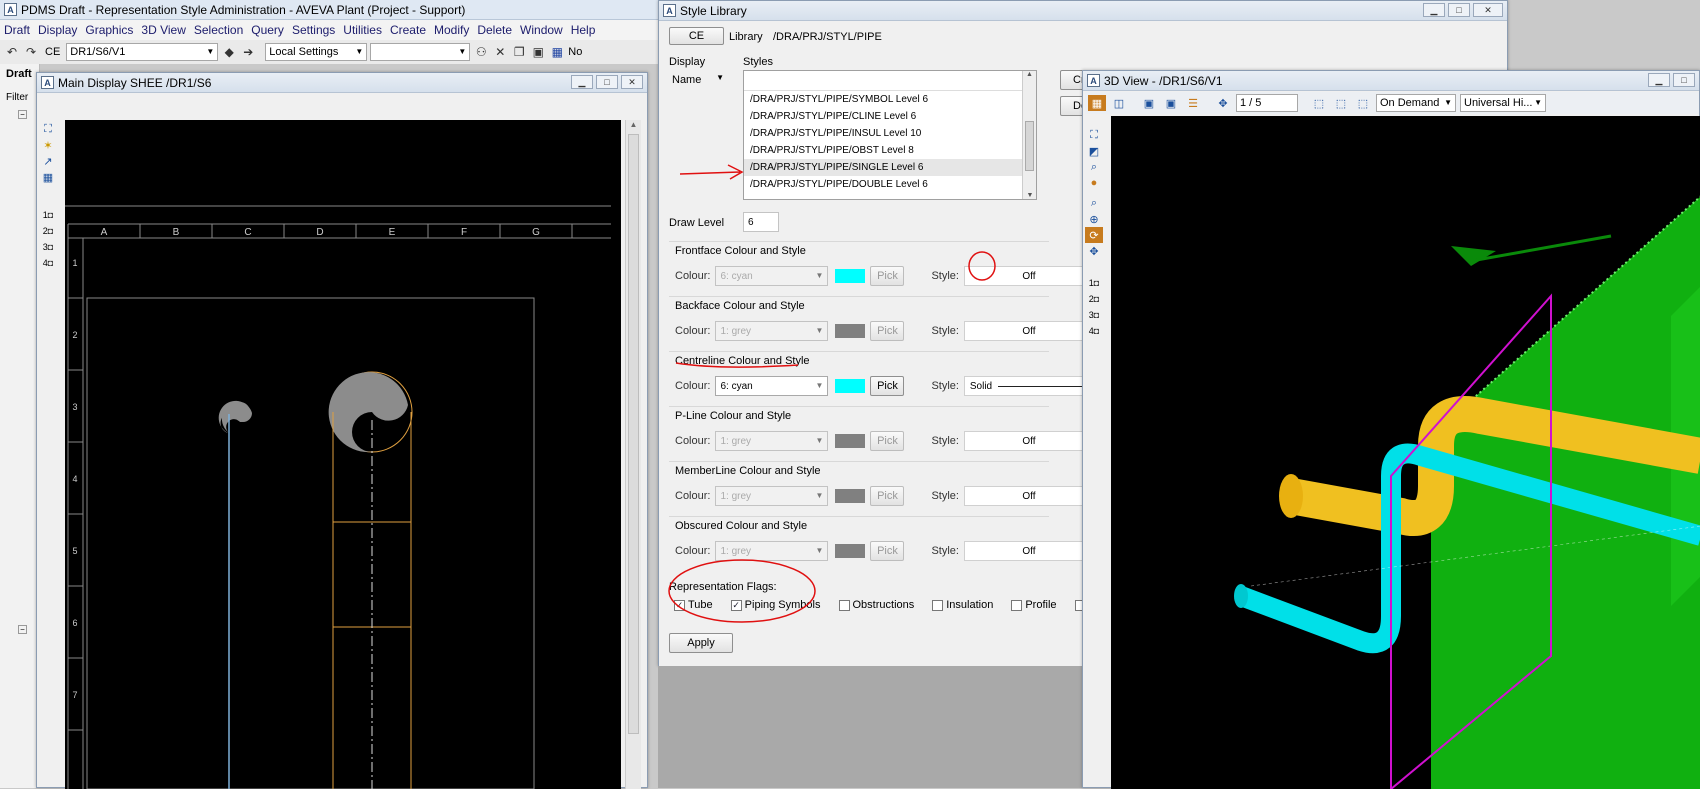 This screenshot has width=1700, height=789. What do you see at coordinates (48, 161) in the screenshot?
I see `pointer-icon: ↗` at bounding box center [48, 161].